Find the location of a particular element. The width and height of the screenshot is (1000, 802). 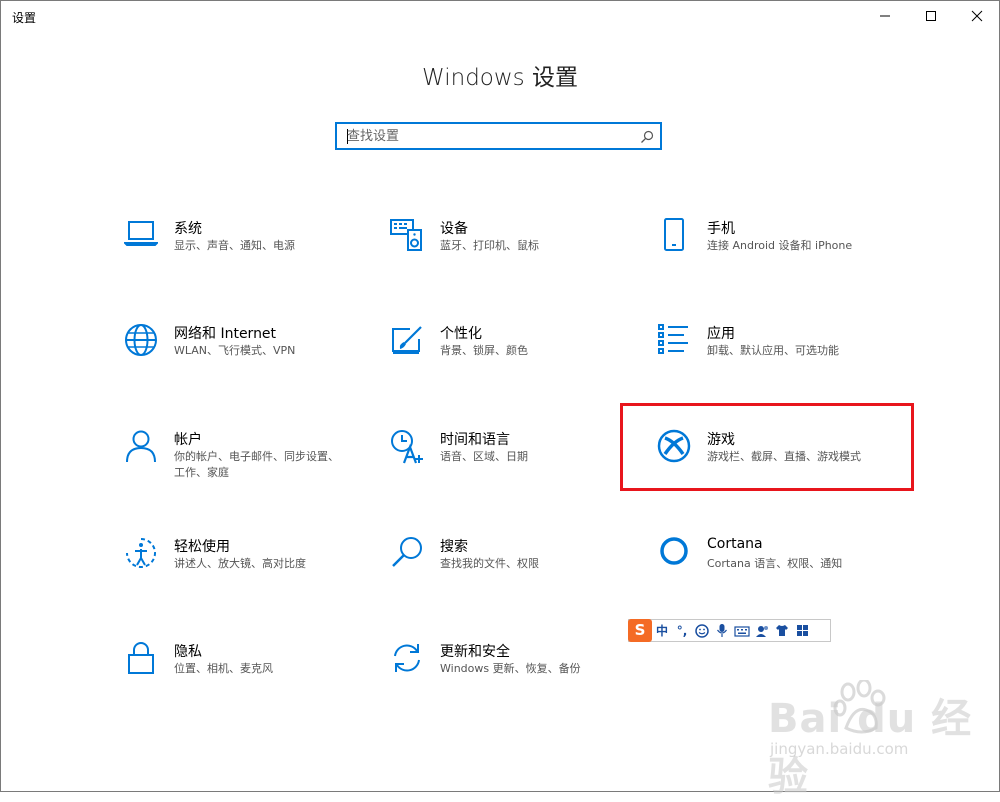

phone-icon is located at coordinates (674, 238).